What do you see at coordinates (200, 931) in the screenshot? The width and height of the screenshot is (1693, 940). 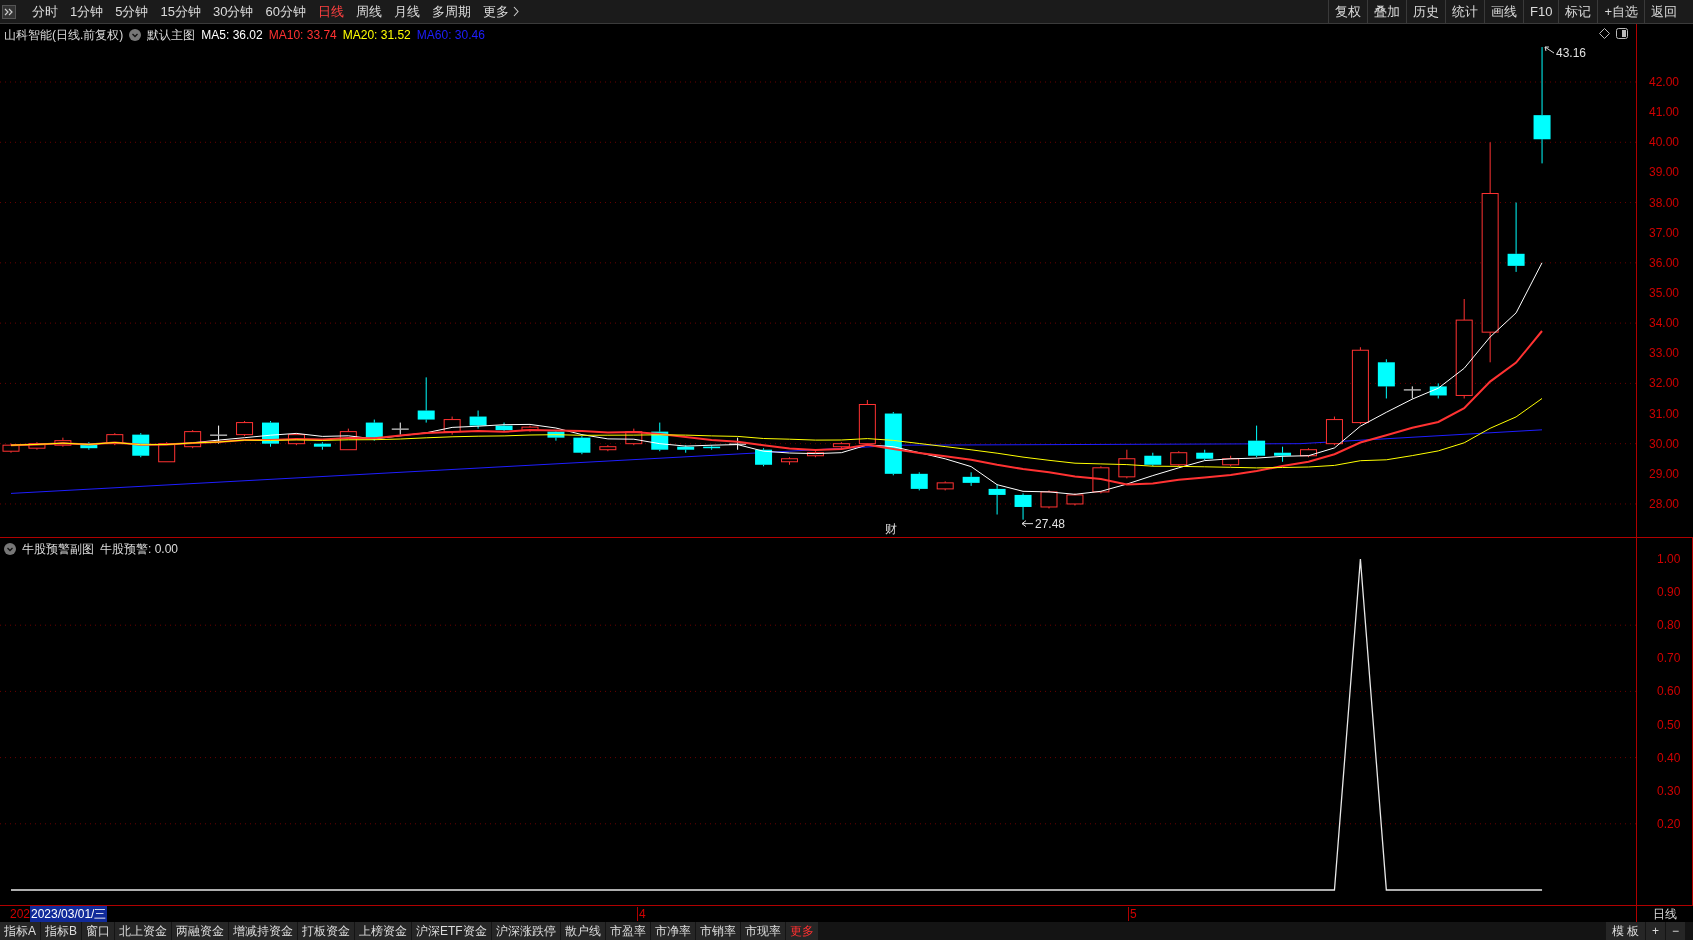 I see `indicator-tab: 两融资金` at bounding box center [200, 931].